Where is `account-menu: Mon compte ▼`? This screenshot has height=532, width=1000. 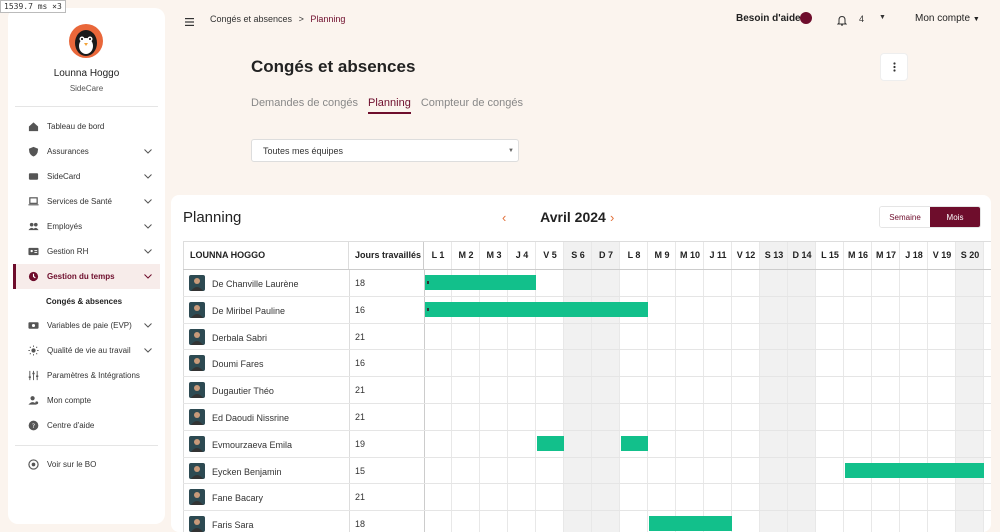 account-menu: Mon compte ▼ is located at coordinates (947, 18).